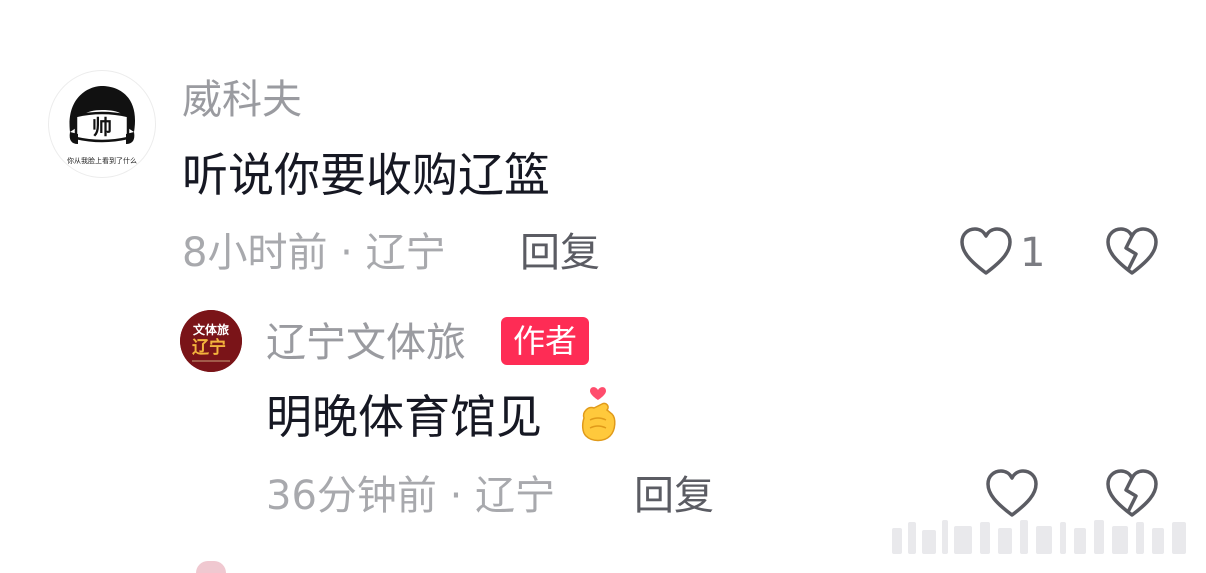  Describe the element at coordinates (404, 417) in the screenshot. I see `reply-text: 明晚体育馆见` at that location.